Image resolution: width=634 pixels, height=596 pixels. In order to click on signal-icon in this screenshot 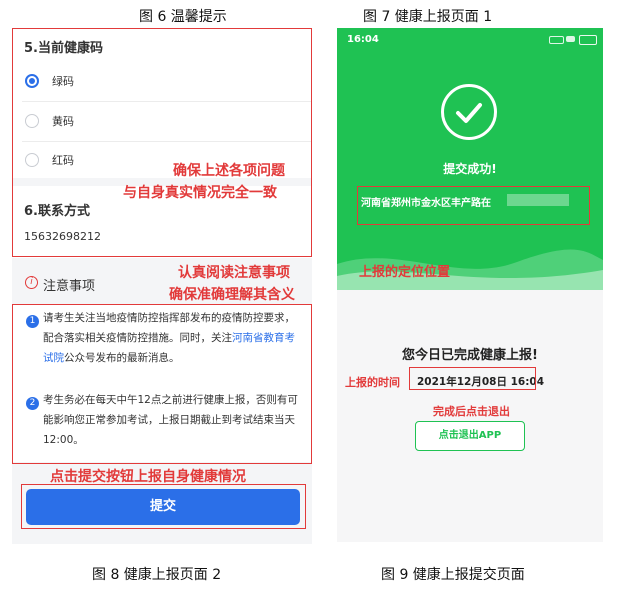, I will do `click(556, 40)`.